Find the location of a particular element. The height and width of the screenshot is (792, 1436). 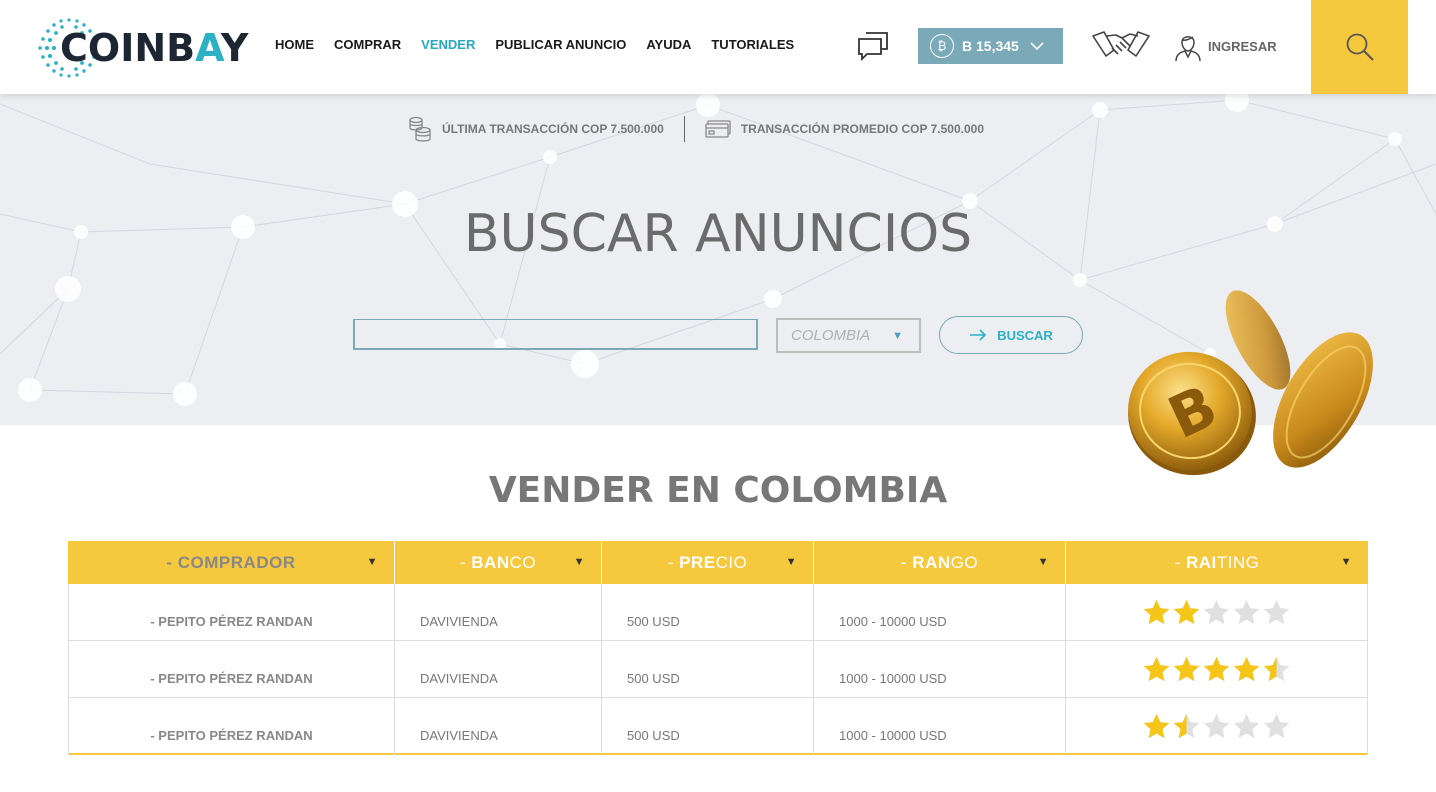

credit-card-icon is located at coordinates (718, 129).